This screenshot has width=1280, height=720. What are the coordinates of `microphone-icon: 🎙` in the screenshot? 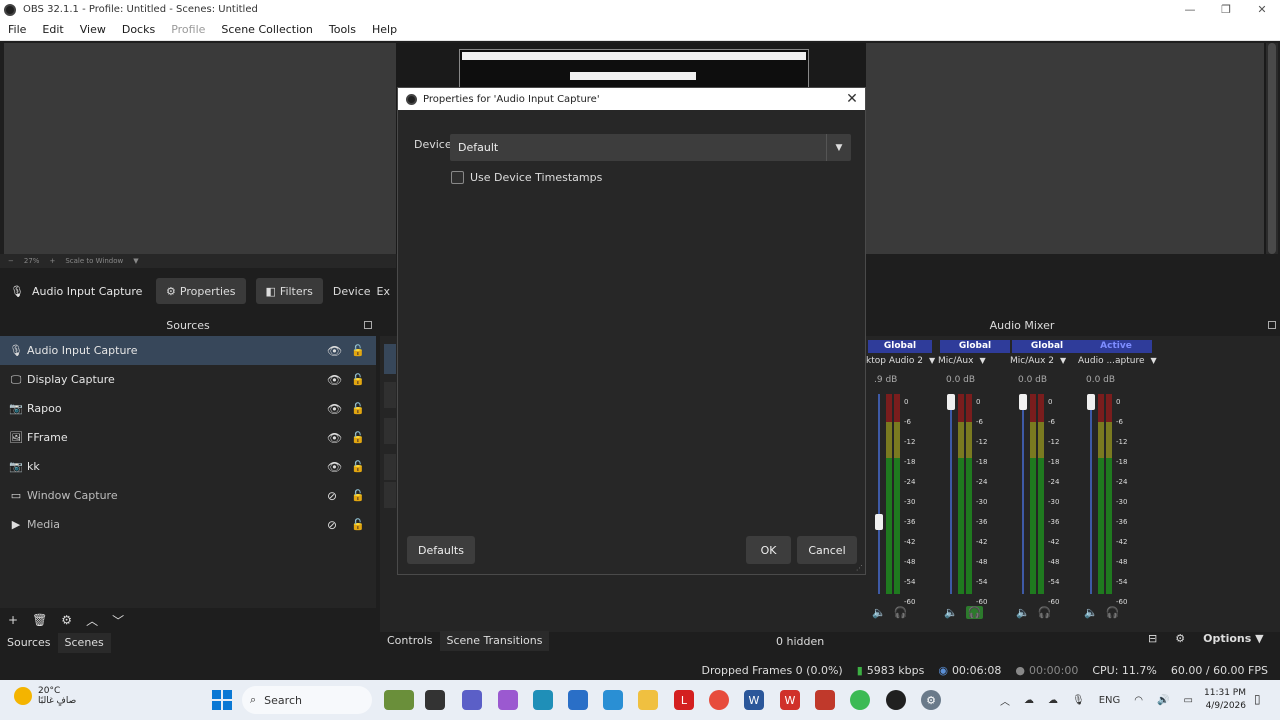 It's located at (1078, 700).